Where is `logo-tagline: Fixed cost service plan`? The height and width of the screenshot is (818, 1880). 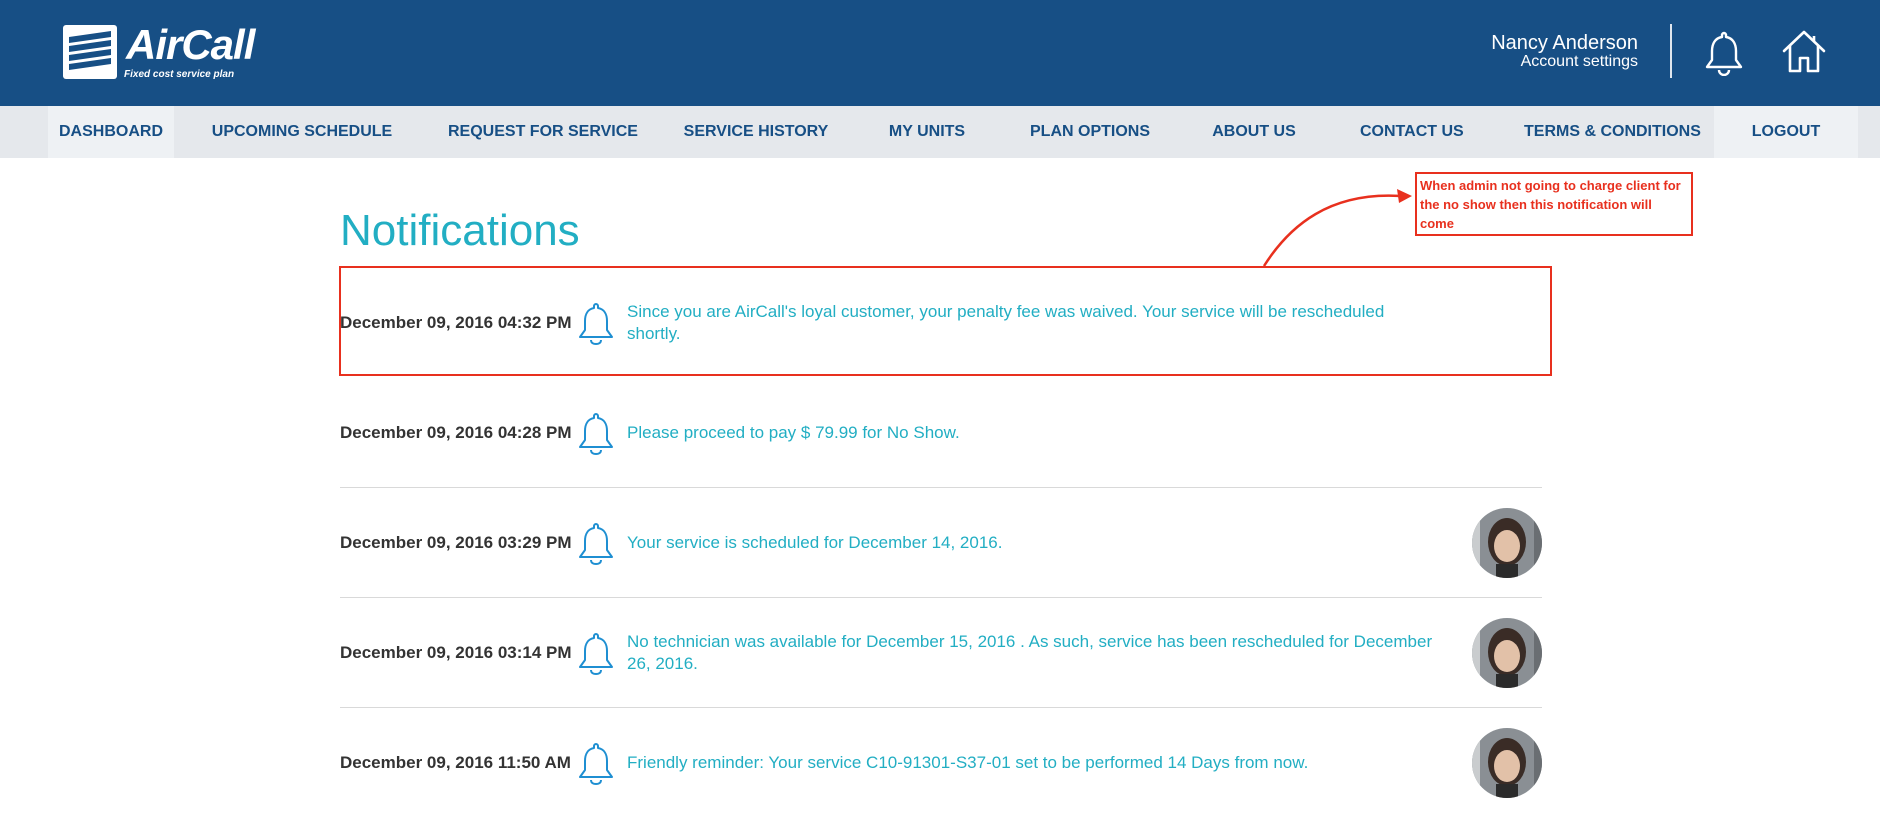 logo-tagline: Fixed cost service plan is located at coordinates (179, 74).